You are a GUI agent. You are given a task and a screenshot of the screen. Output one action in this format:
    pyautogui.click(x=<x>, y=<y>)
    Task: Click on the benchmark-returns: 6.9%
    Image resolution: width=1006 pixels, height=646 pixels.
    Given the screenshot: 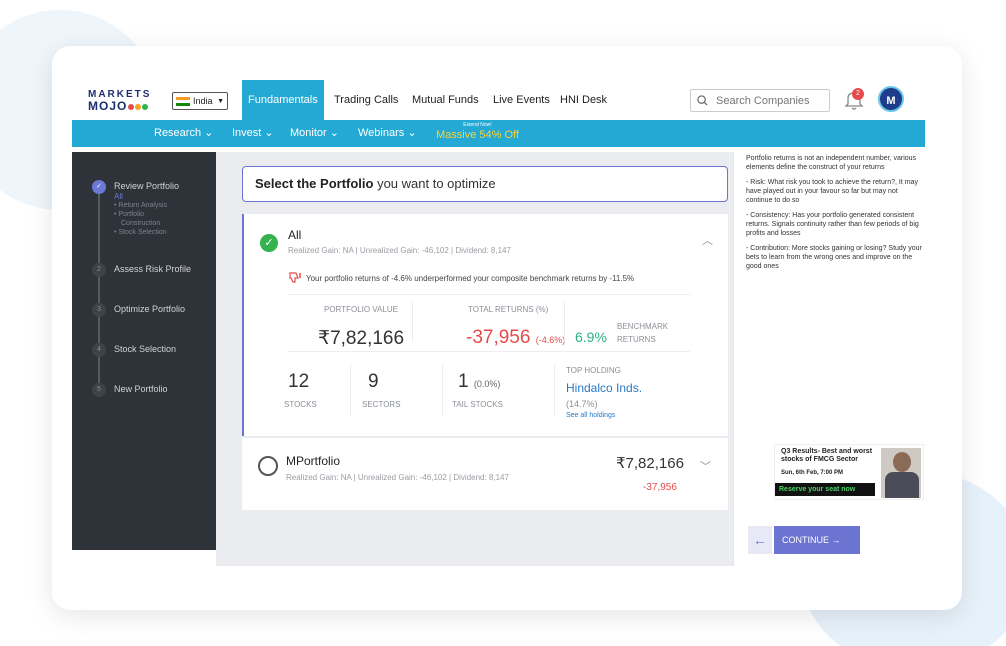 What is the action you would take?
    pyautogui.click(x=591, y=337)
    